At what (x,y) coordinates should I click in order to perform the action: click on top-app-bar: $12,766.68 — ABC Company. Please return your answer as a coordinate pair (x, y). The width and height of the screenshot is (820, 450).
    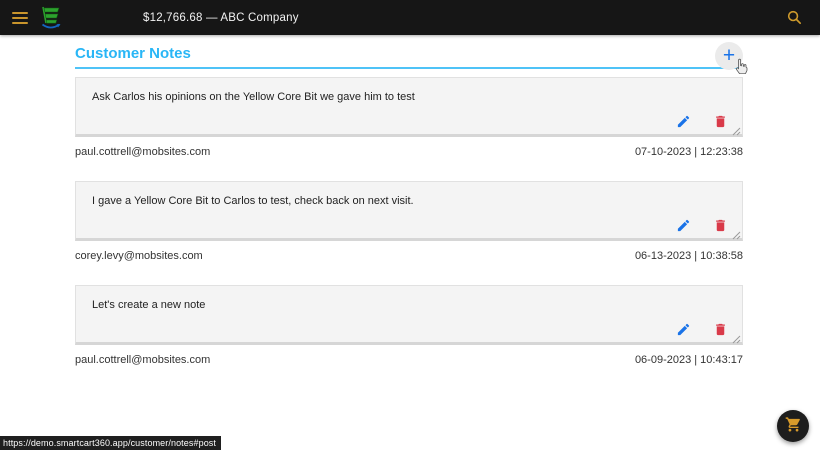
    Looking at the image, I should click on (410, 17).